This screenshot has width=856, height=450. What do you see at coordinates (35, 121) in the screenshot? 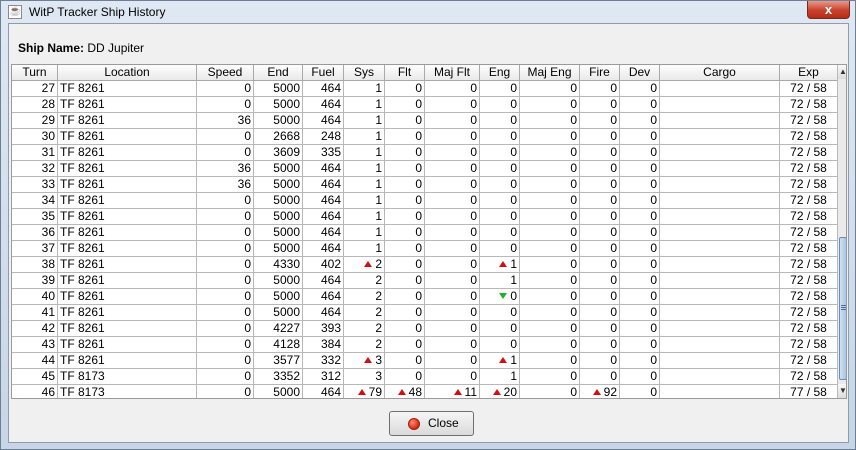
I see `cell-turn: 29` at bounding box center [35, 121].